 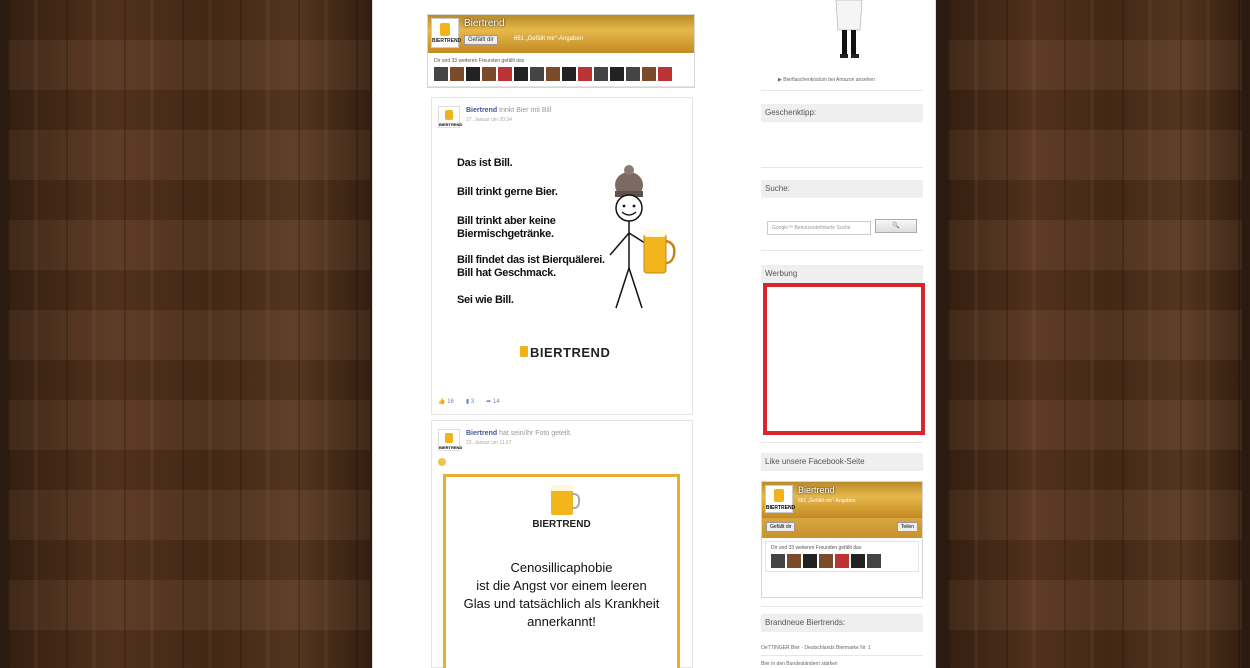 What do you see at coordinates (496, 402) in the screenshot?
I see `share-count: 14` at bounding box center [496, 402].